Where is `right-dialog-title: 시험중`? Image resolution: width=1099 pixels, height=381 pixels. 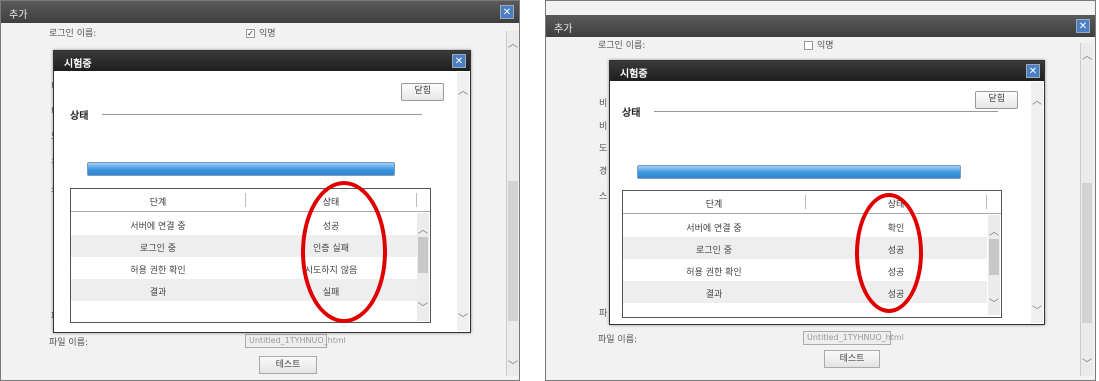
right-dialog-title: 시험중 is located at coordinates (634, 74).